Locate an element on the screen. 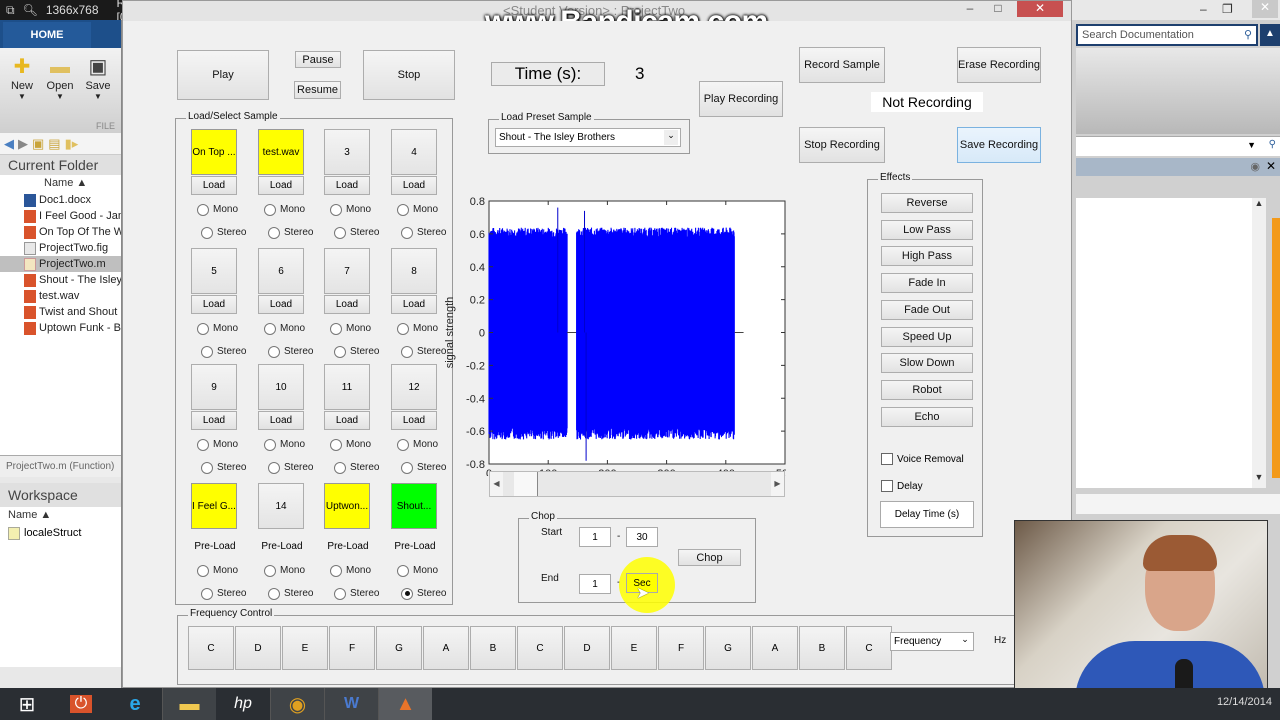  workspace-name-header: Name ▲ is located at coordinates (60, 515).